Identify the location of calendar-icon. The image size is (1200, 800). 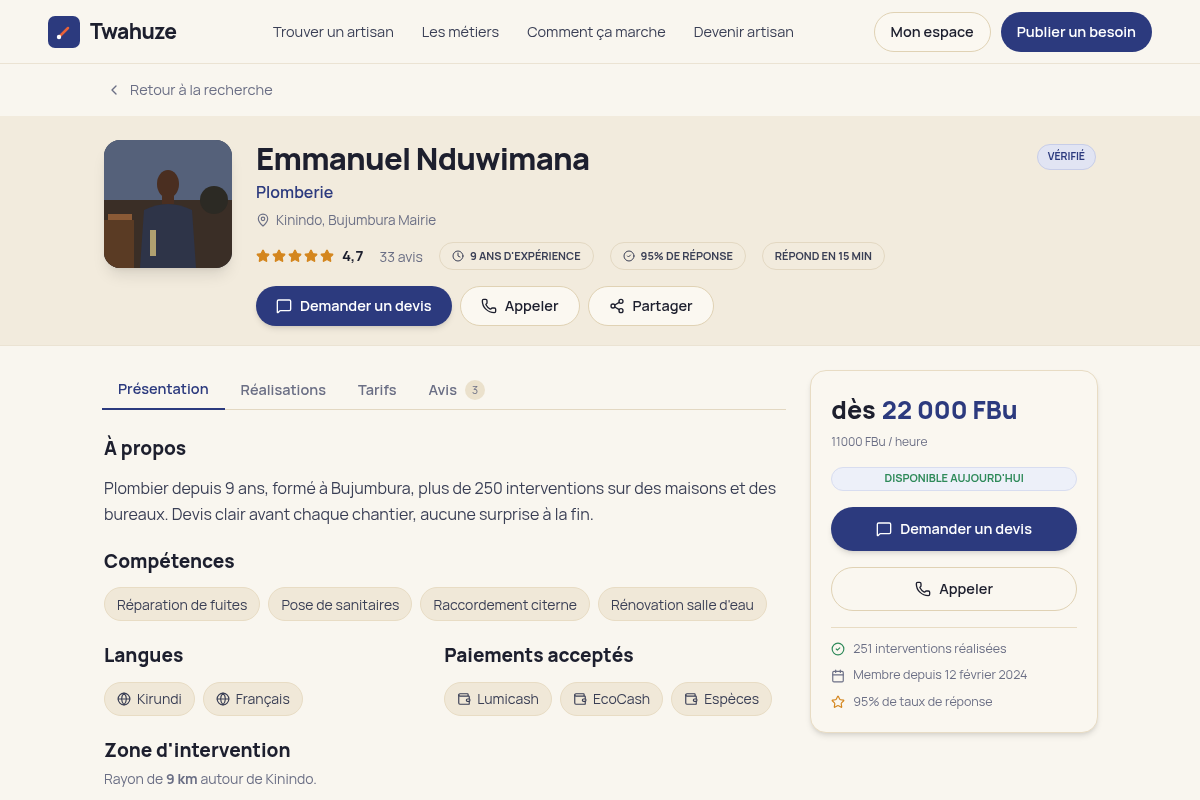
(838, 675).